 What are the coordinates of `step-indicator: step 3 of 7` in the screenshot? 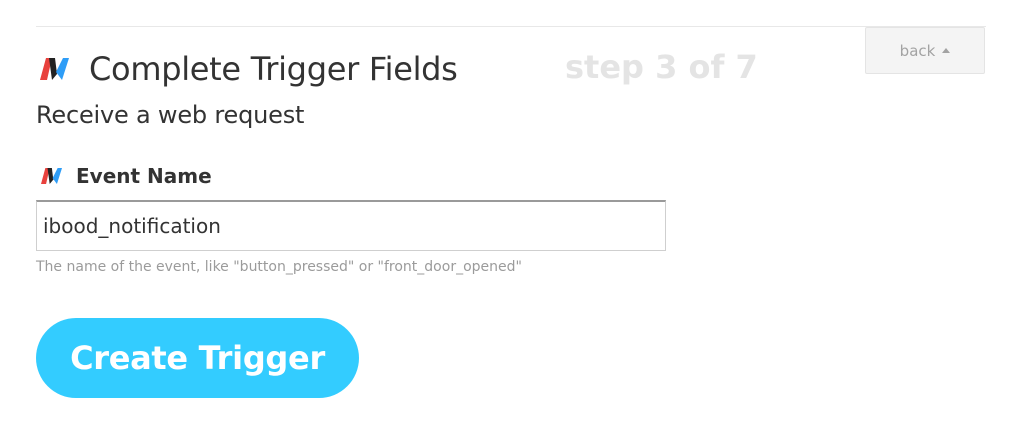 It's located at (661, 67).